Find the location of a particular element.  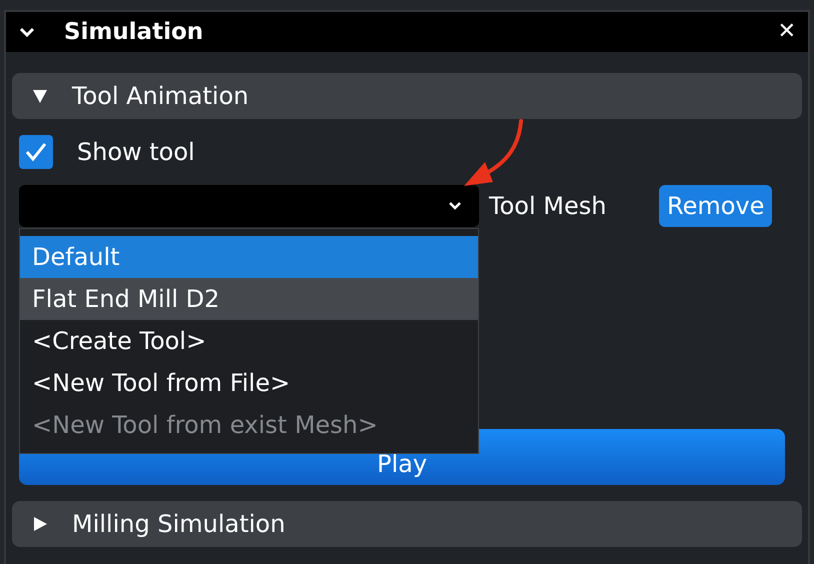

panel-title: Simulation is located at coordinates (134, 32).